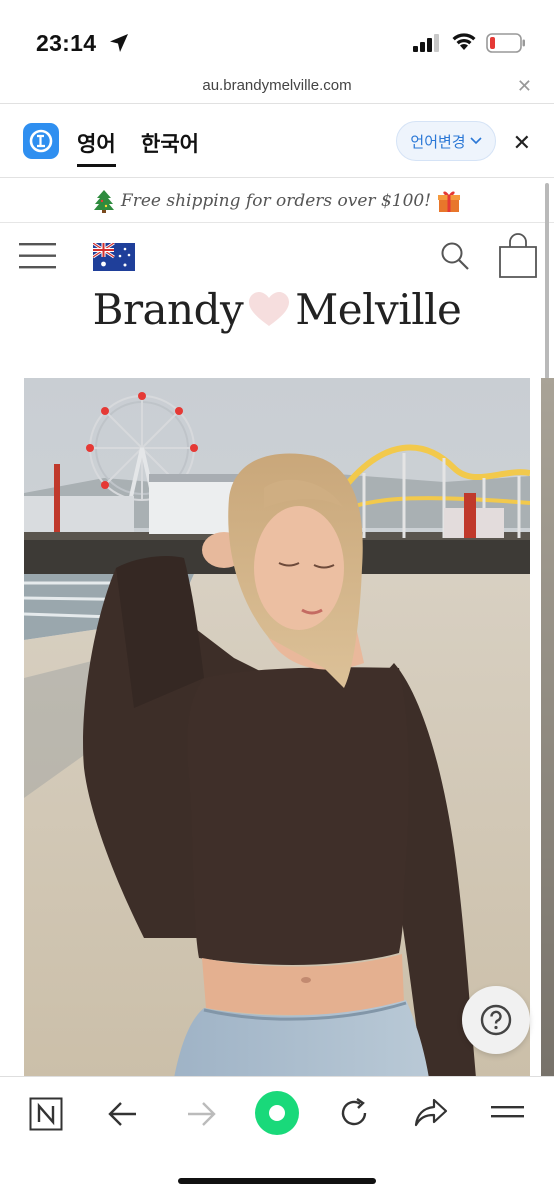 The width and height of the screenshot is (554, 1200). I want to click on change-language-label: 언어변경, so click(438, 142).